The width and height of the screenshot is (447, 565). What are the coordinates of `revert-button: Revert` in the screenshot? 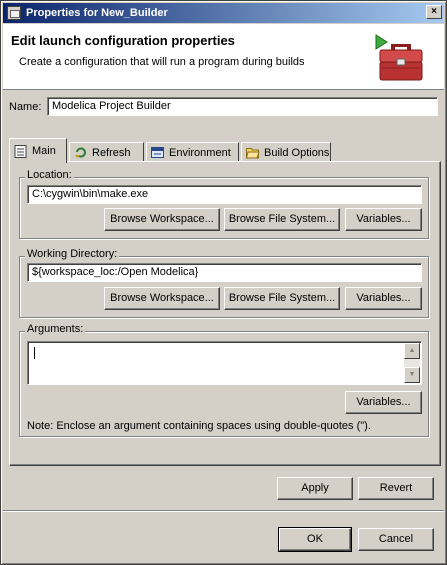 It's located at (396, 488).